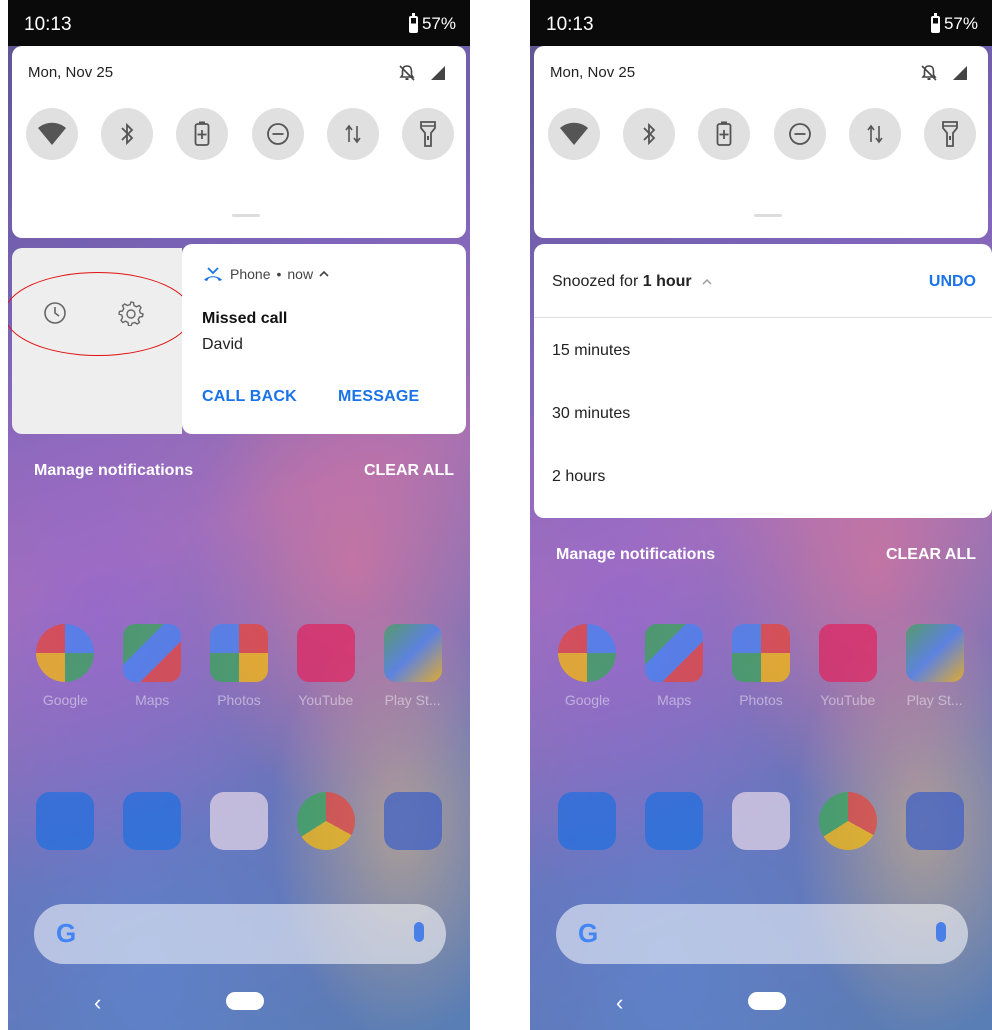 This screenshot has width=992, height=1030. Describe the element at coordinates (935, 22) in the screenshot. I see `battery-icon` at that location.